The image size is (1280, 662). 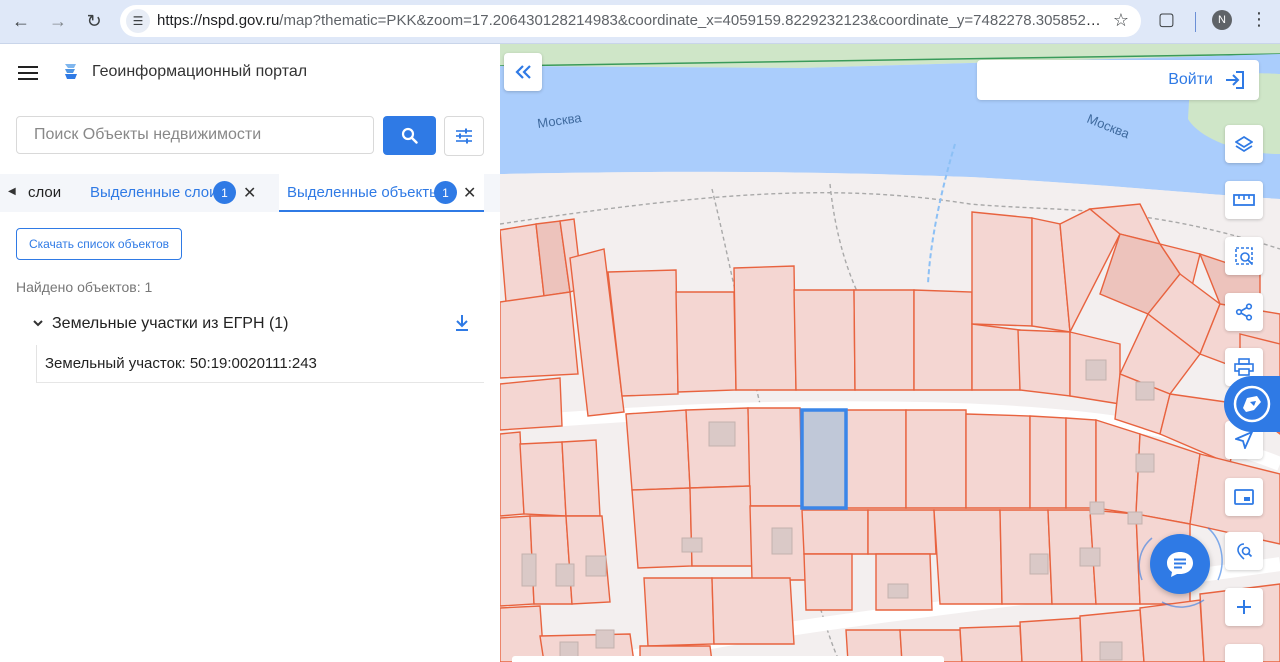 What do you see at coordinates (381, 211) in the screenshot?
I see `active-tab-indicator` at bounding box center [381, 211].